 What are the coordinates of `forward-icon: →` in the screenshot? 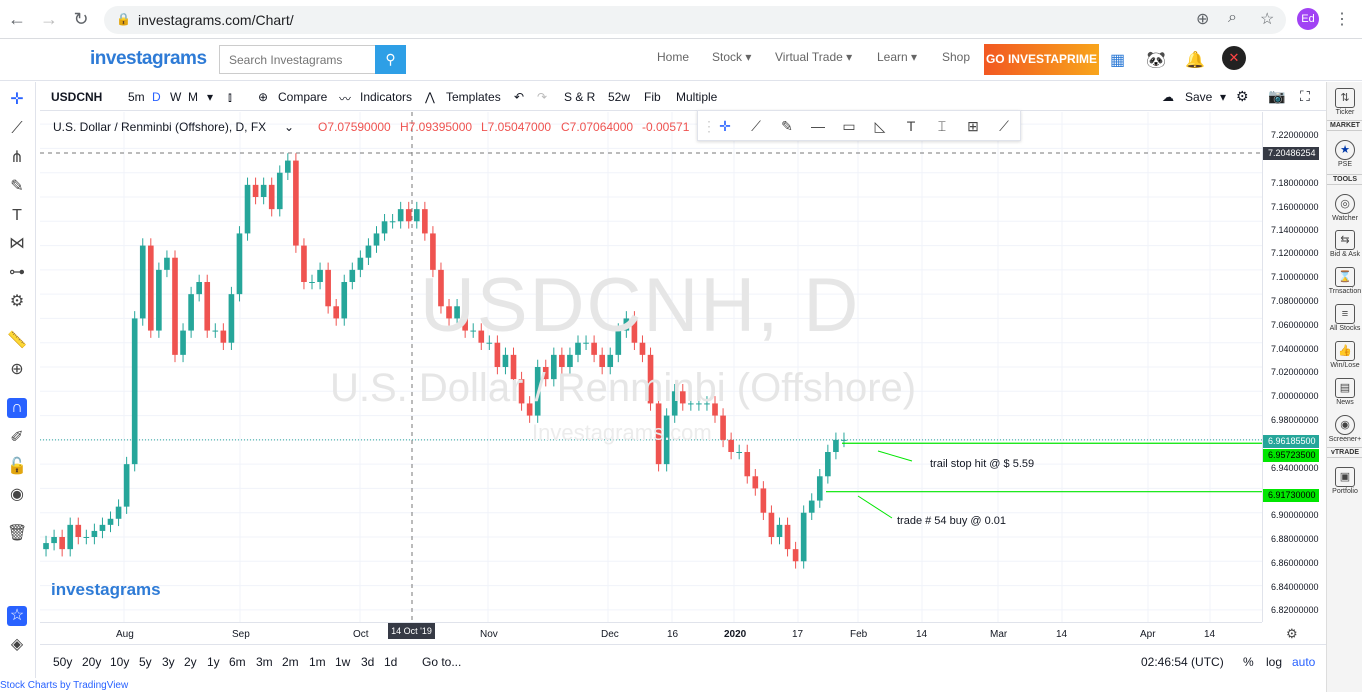 It's located at (49, 19).